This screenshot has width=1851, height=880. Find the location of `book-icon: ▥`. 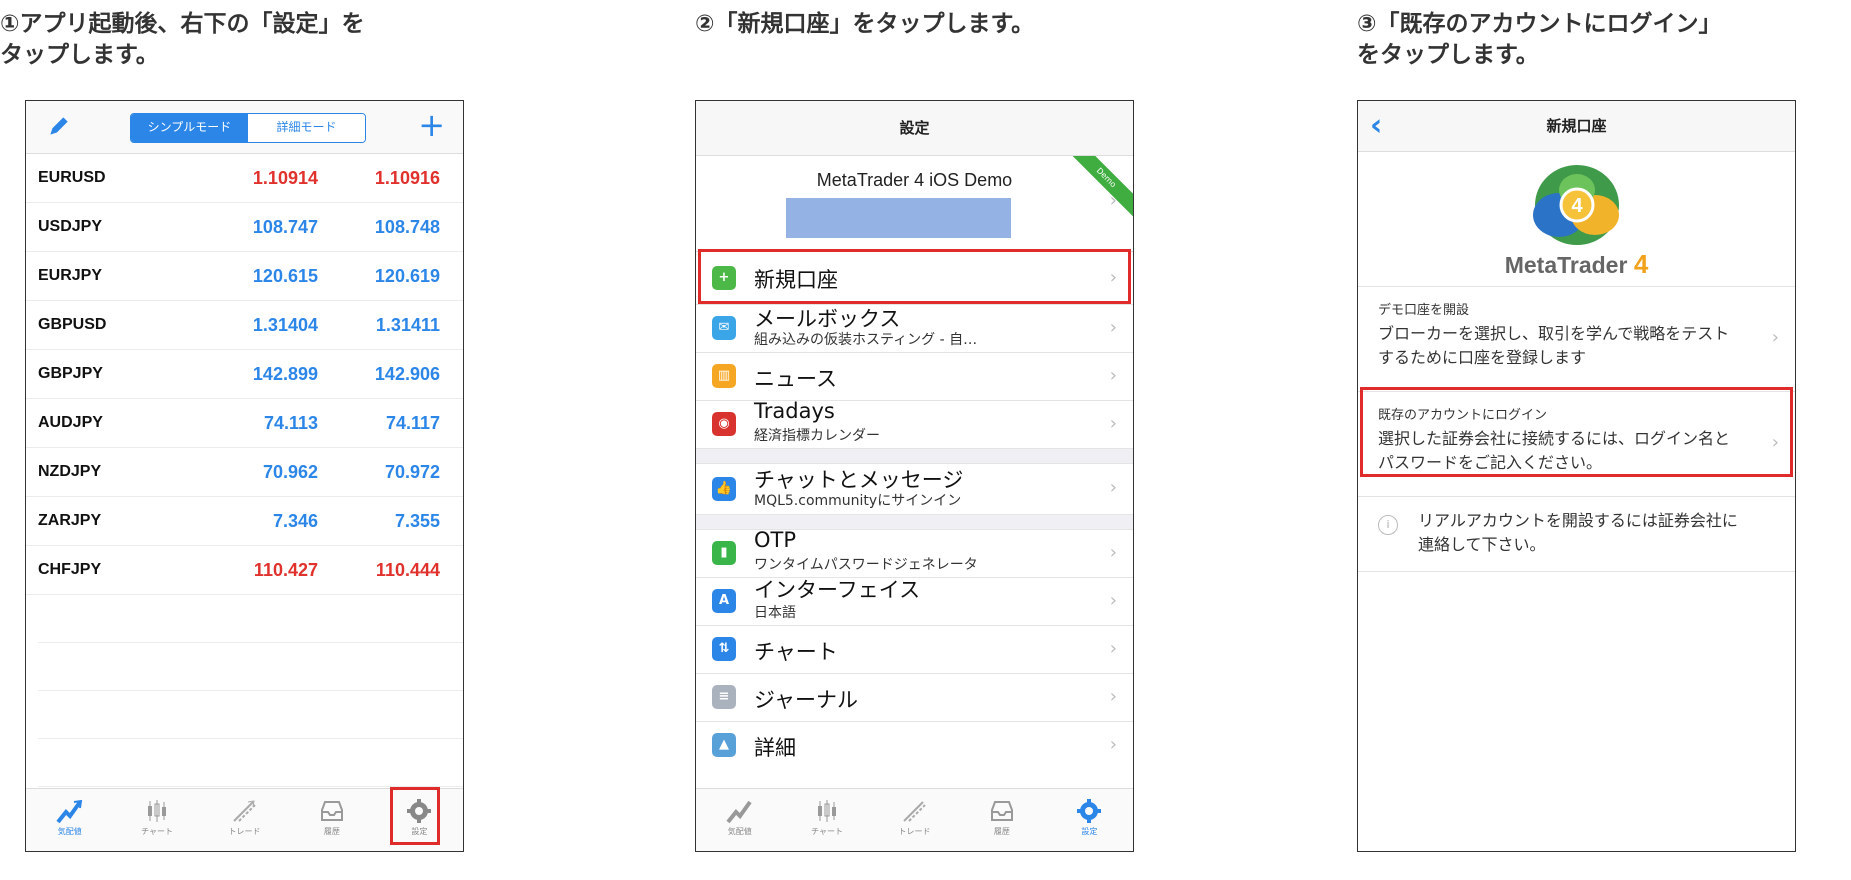

book-icon: ▥ is located at coordinates (724, 376).